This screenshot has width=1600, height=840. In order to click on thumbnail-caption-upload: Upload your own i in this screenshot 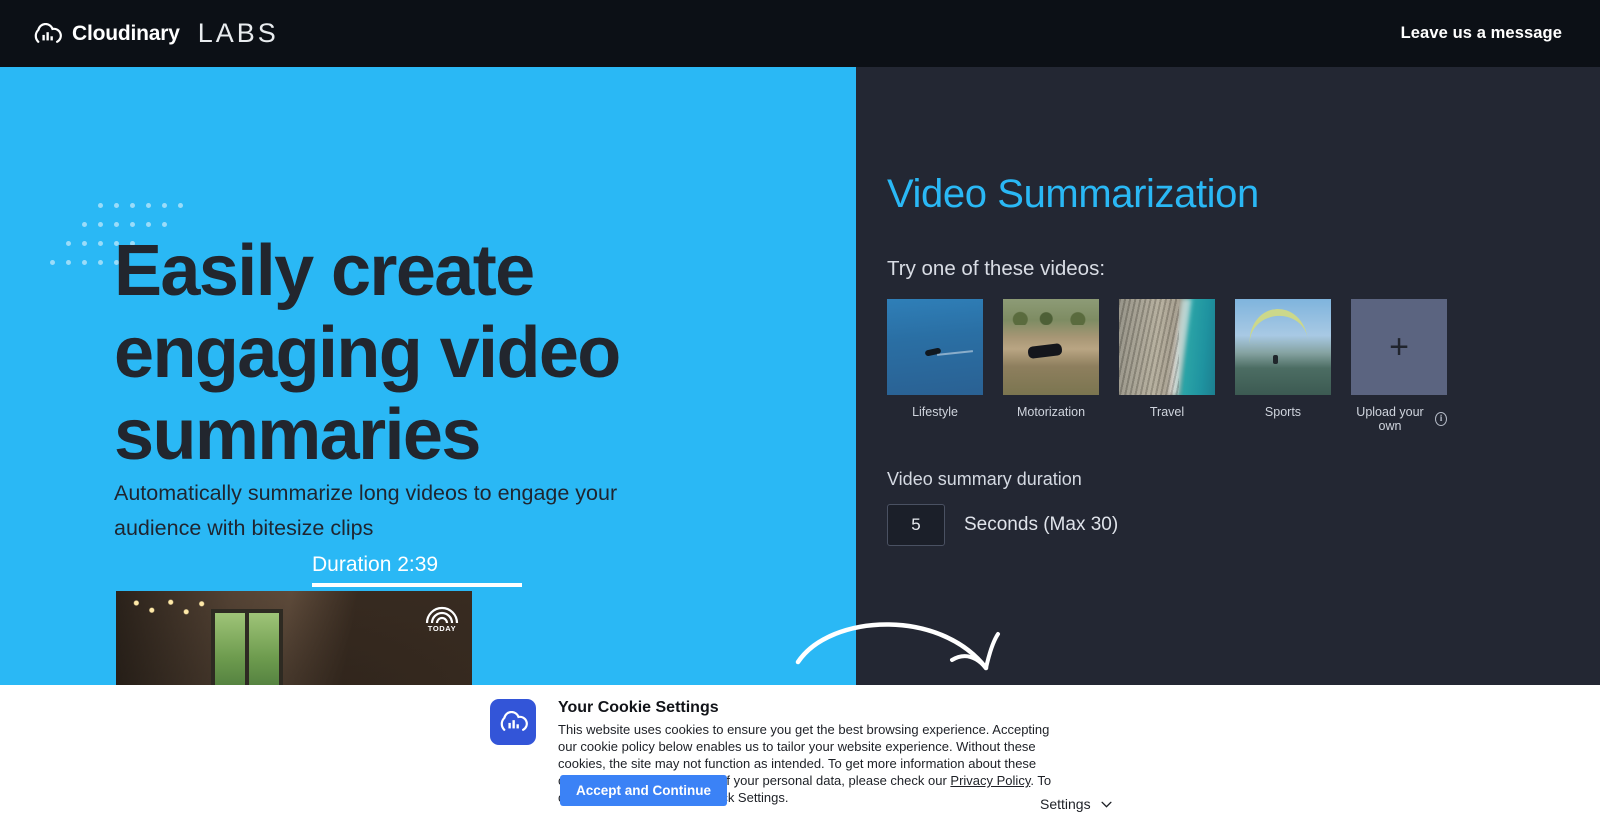, I will do `click(1399, 419)`.